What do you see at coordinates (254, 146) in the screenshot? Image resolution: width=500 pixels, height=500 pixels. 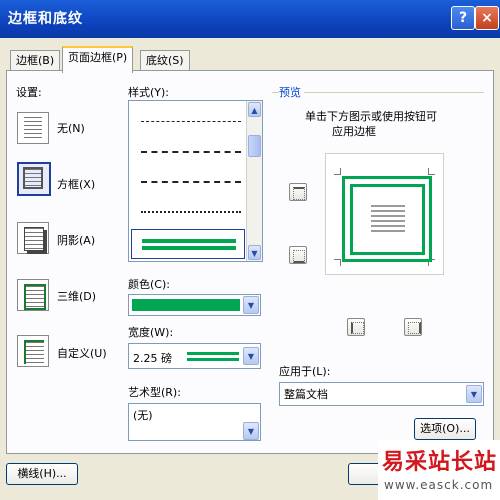 I see `scroll-thumb` at bounding box center [254, 146].